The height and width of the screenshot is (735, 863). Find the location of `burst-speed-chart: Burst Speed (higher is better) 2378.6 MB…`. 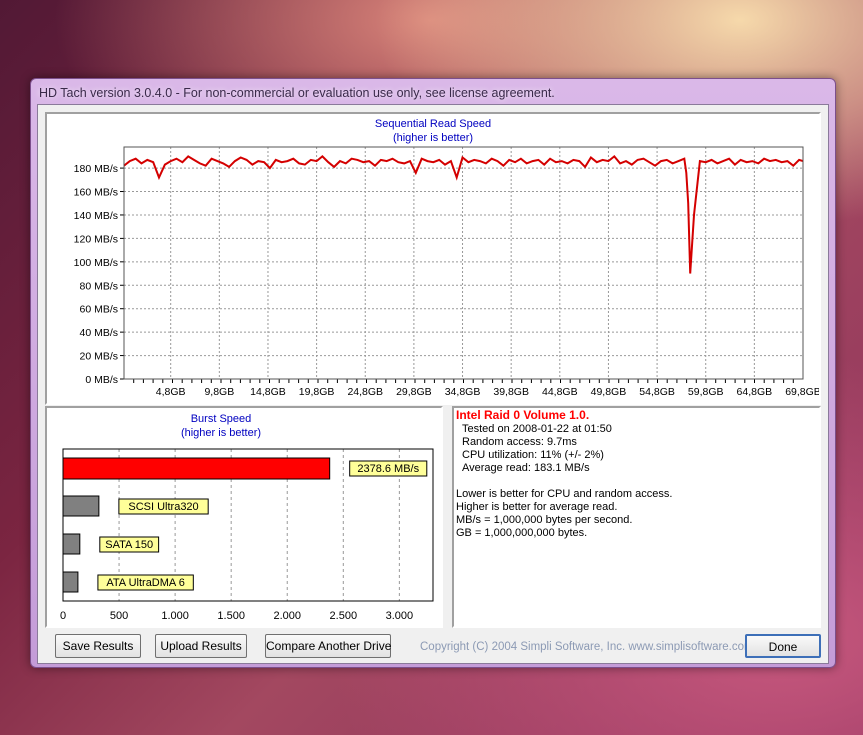

burst-speed-chart: Burst Speed (higher is better) 2378.6 MB… is located at coordinates (247, 517).